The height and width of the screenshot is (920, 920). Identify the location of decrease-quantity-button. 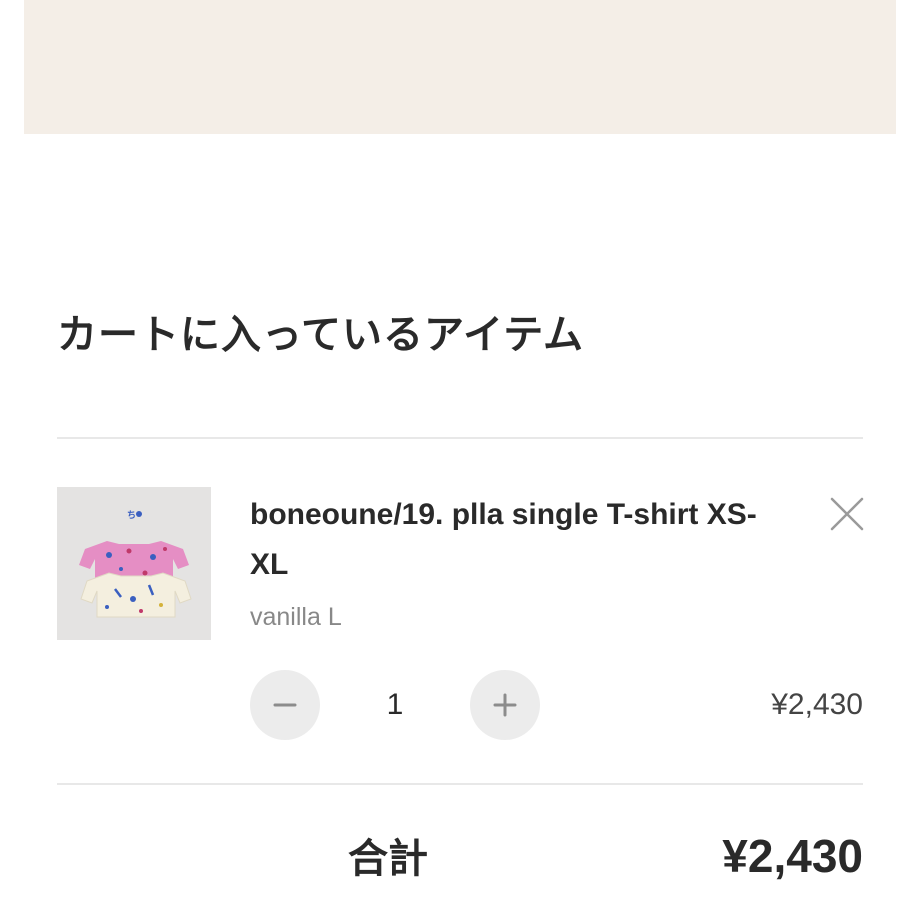
(285, 705).